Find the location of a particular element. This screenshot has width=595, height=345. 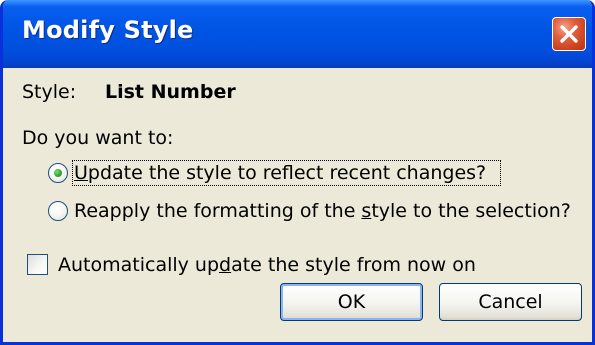

cancel-button-label: Cancel is located at coordinates (510, 302).